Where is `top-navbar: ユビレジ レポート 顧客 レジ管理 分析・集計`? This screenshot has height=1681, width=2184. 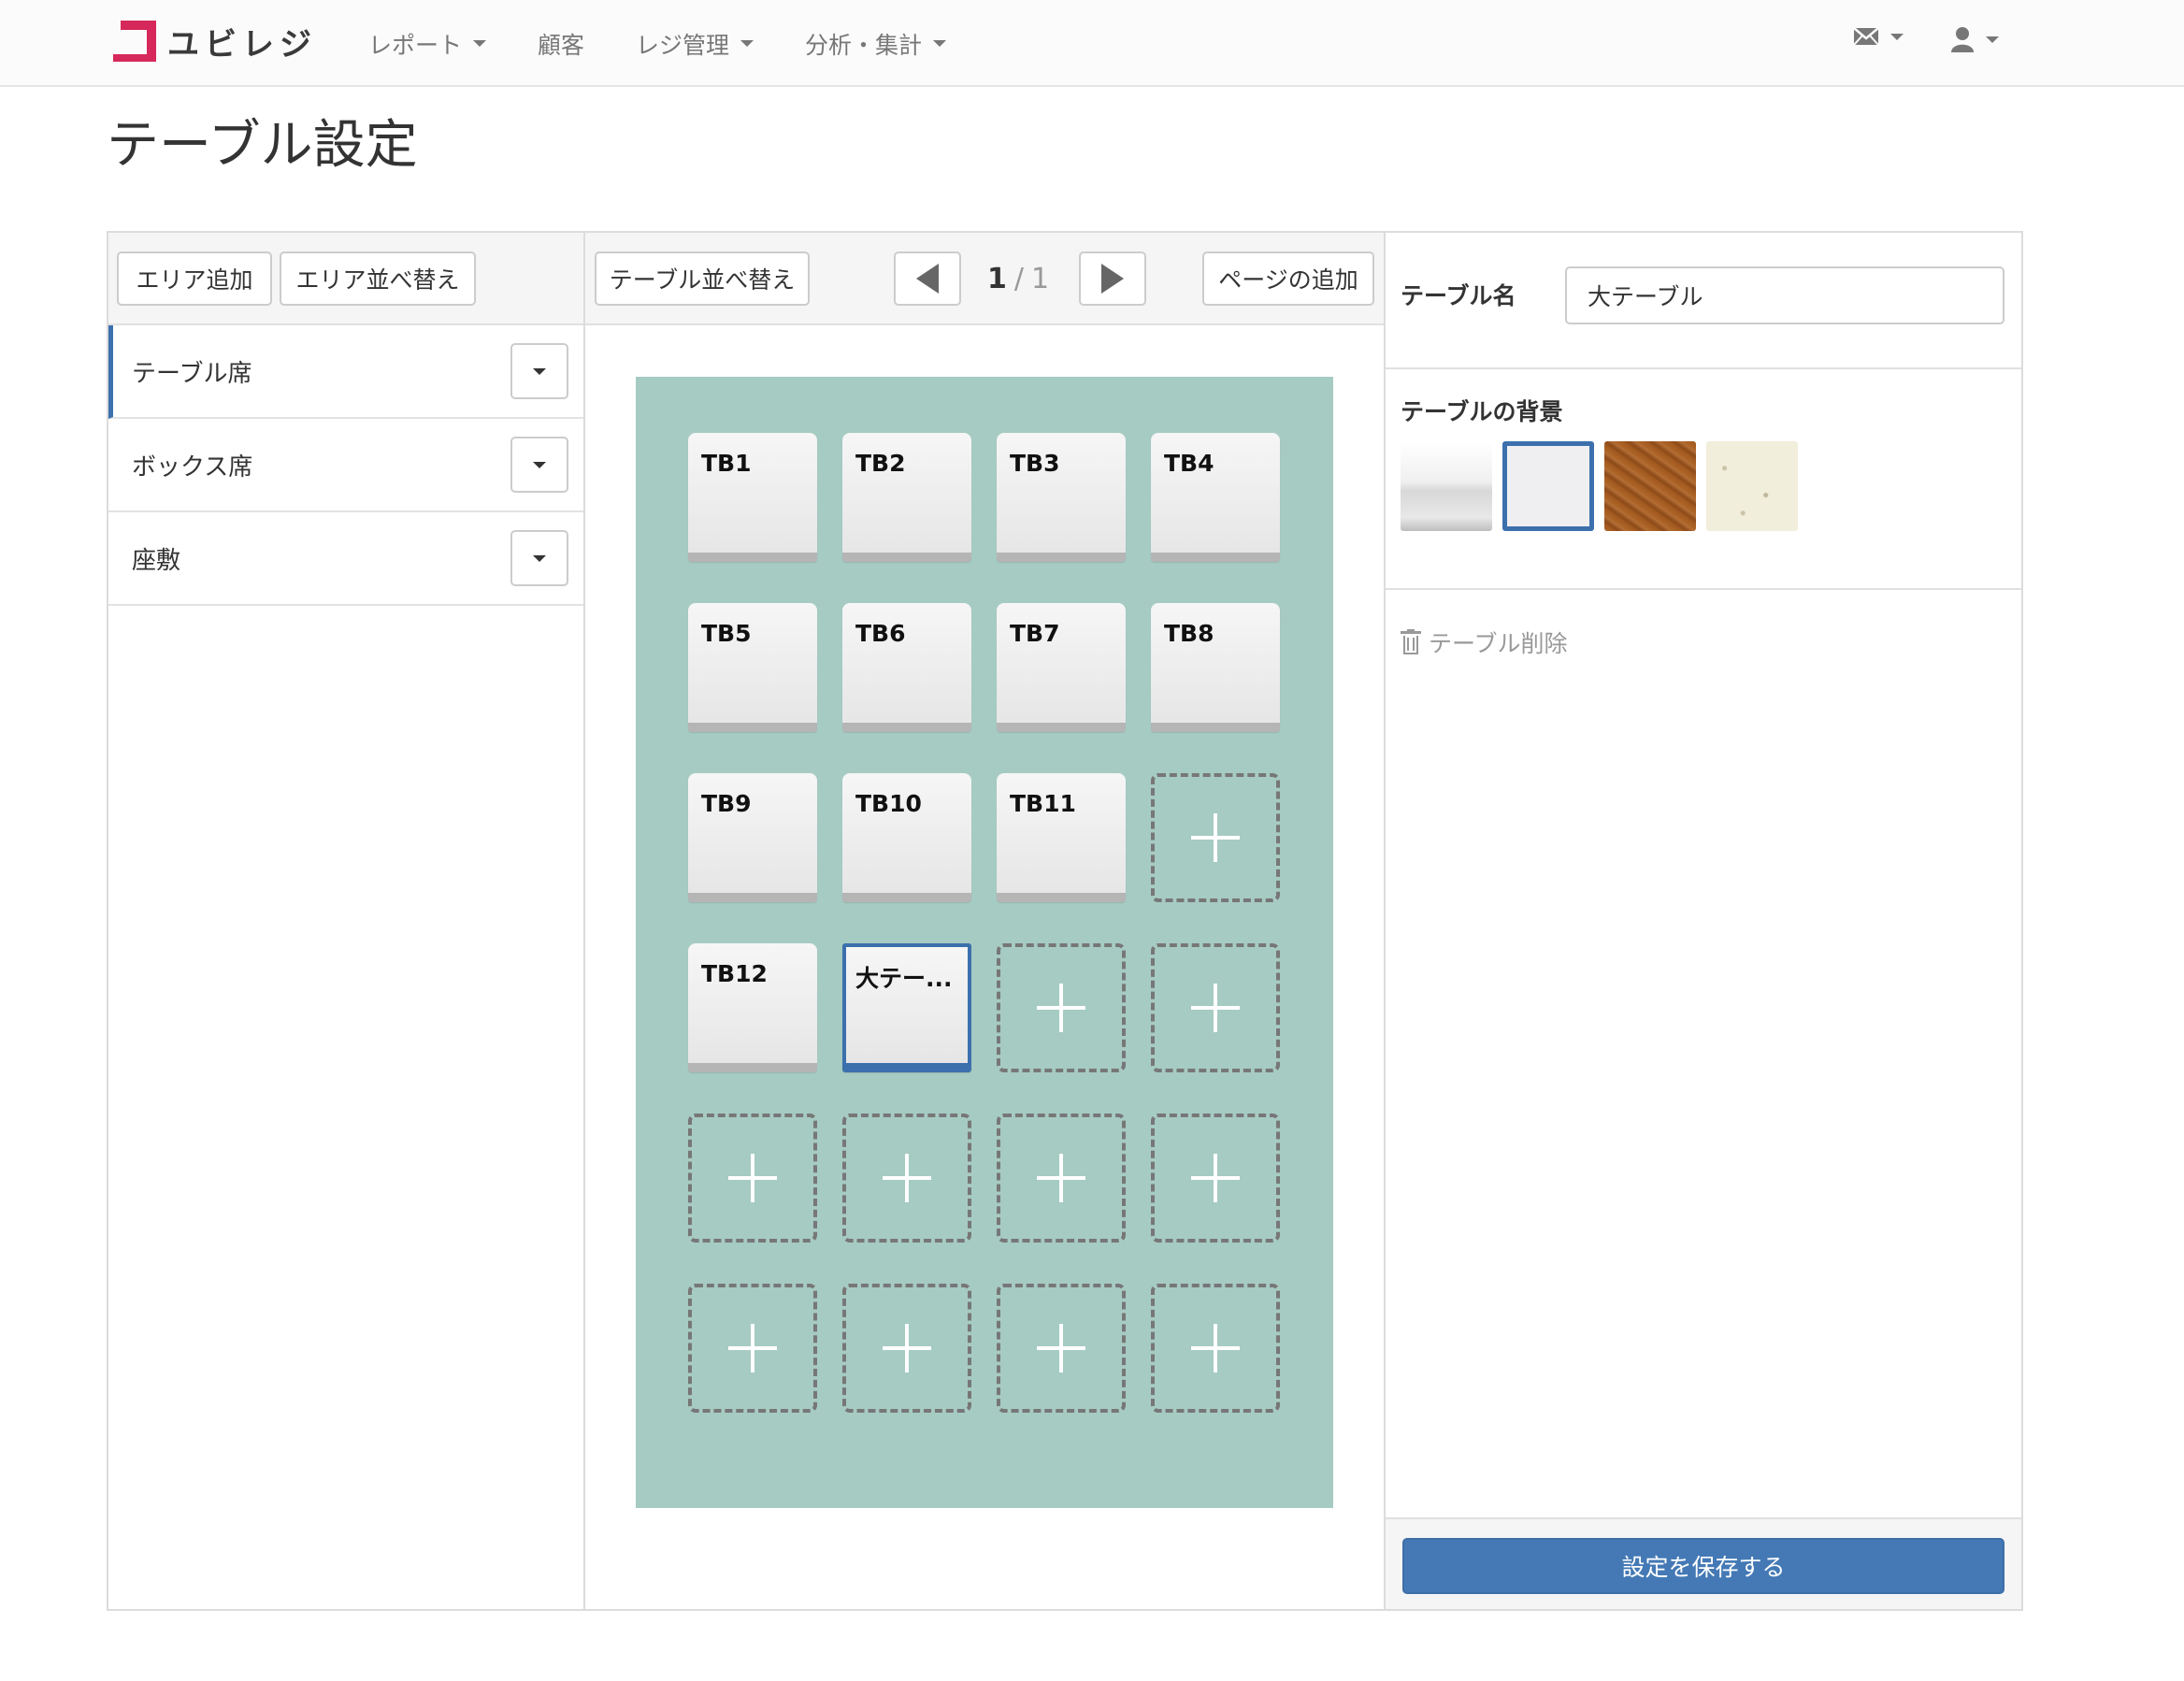 top-navbar: ユビレジ レポート 顧客 レジ管理 分析・集計 is located at coordinates (1092, 43).